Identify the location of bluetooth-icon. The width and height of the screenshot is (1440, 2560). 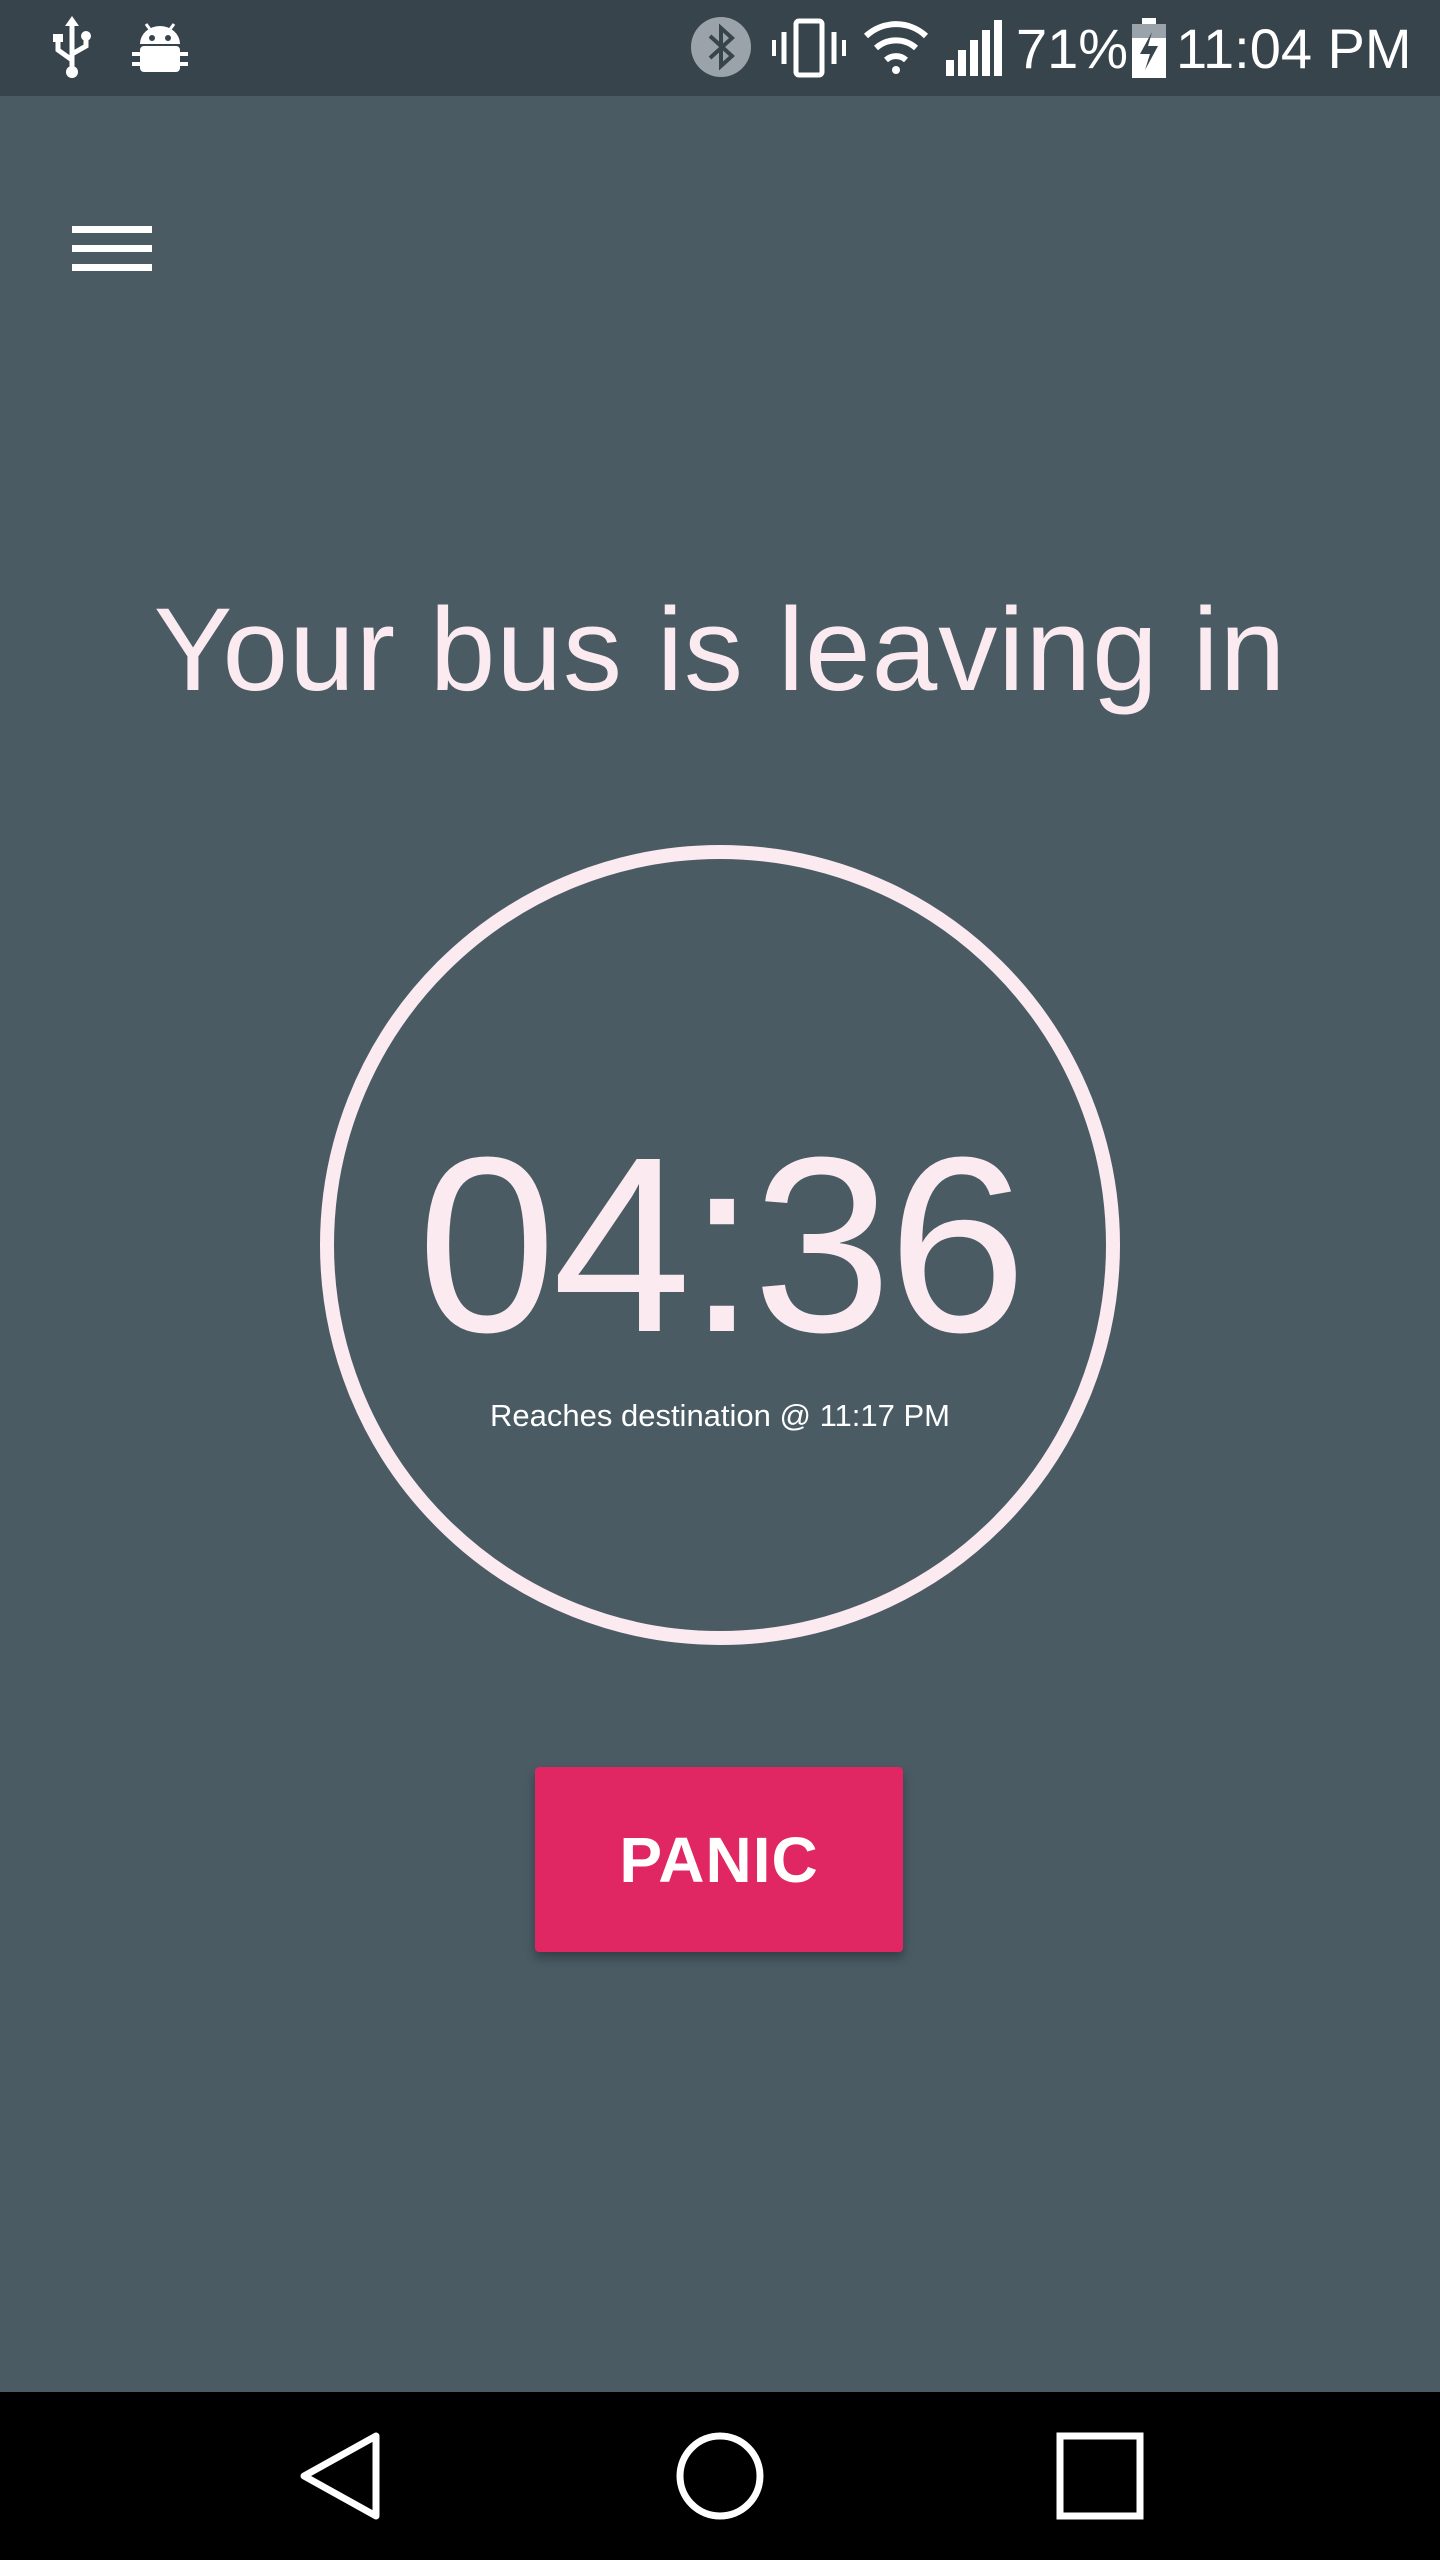
(721, 47).